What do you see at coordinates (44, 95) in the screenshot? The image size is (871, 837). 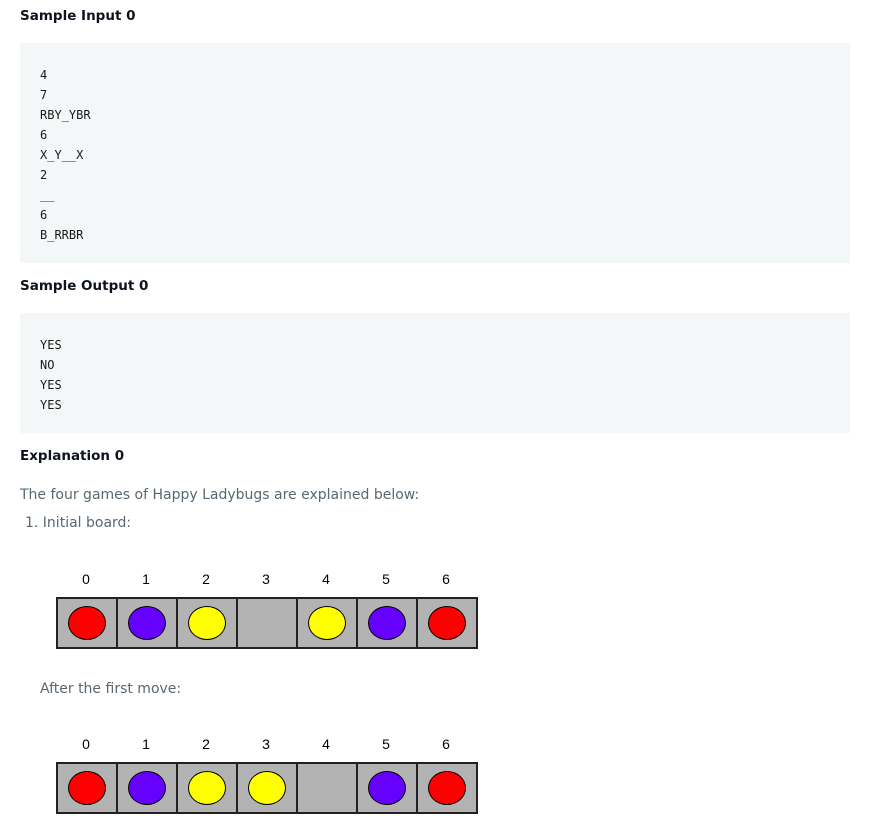 I see `sample-input-line: 7` at bounding box center [44, 95].